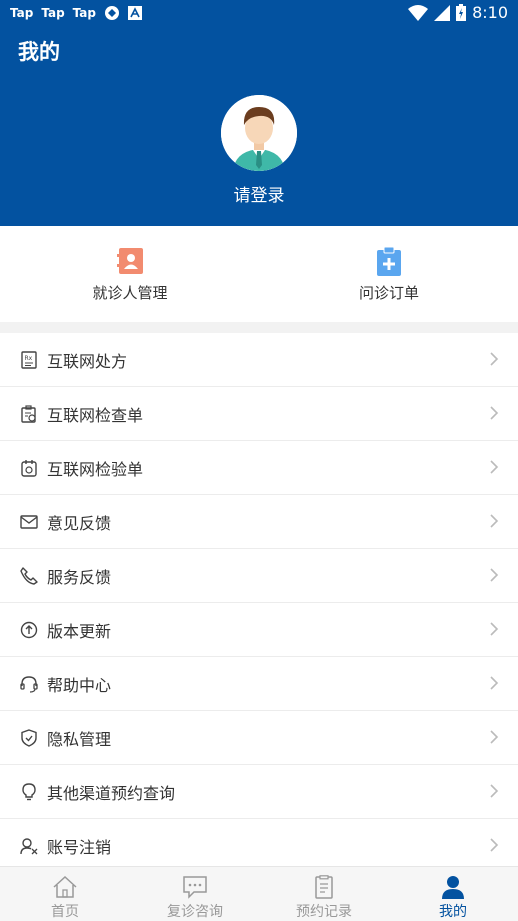 This screenshot has width=518, height=921. I want to click on upload-icon, so click(29, 629).